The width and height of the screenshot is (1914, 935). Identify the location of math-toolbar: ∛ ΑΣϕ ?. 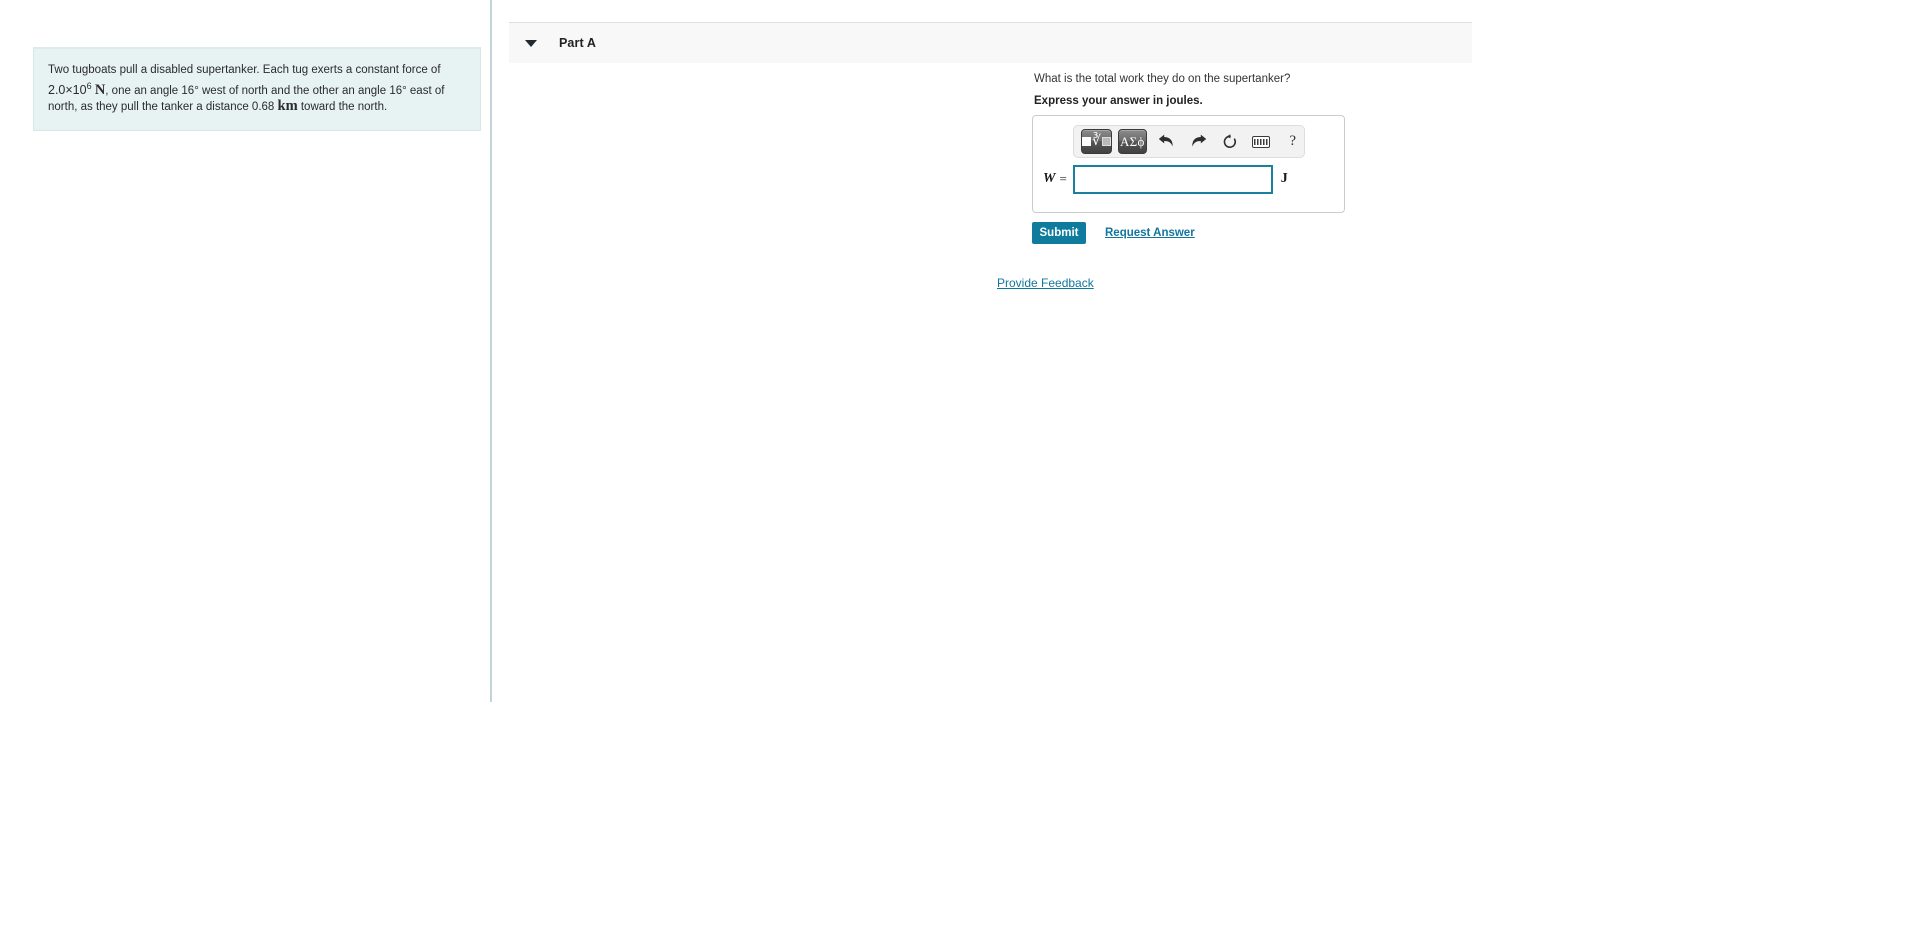
(1189, 141).